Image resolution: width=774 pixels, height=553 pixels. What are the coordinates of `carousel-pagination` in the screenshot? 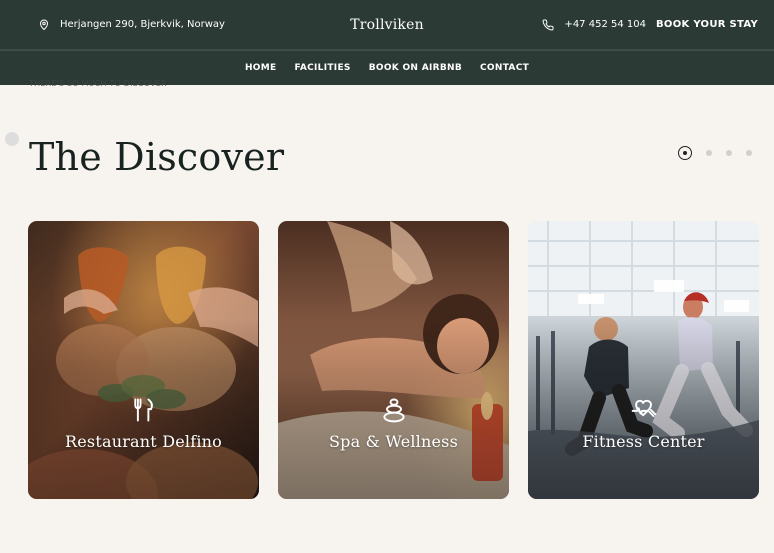 It's located at (715, 153).